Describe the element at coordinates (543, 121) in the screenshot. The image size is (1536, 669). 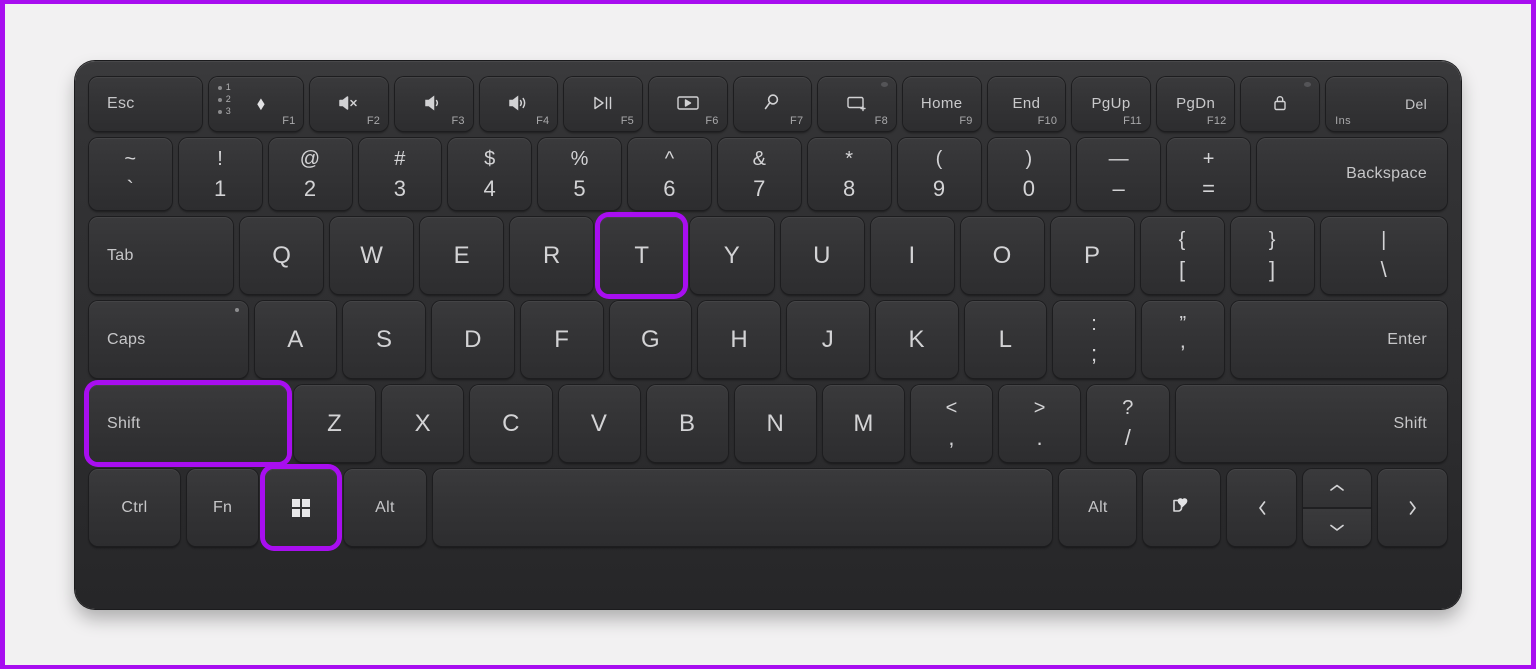
I see `key-f4-sublabel: F4` at that location.